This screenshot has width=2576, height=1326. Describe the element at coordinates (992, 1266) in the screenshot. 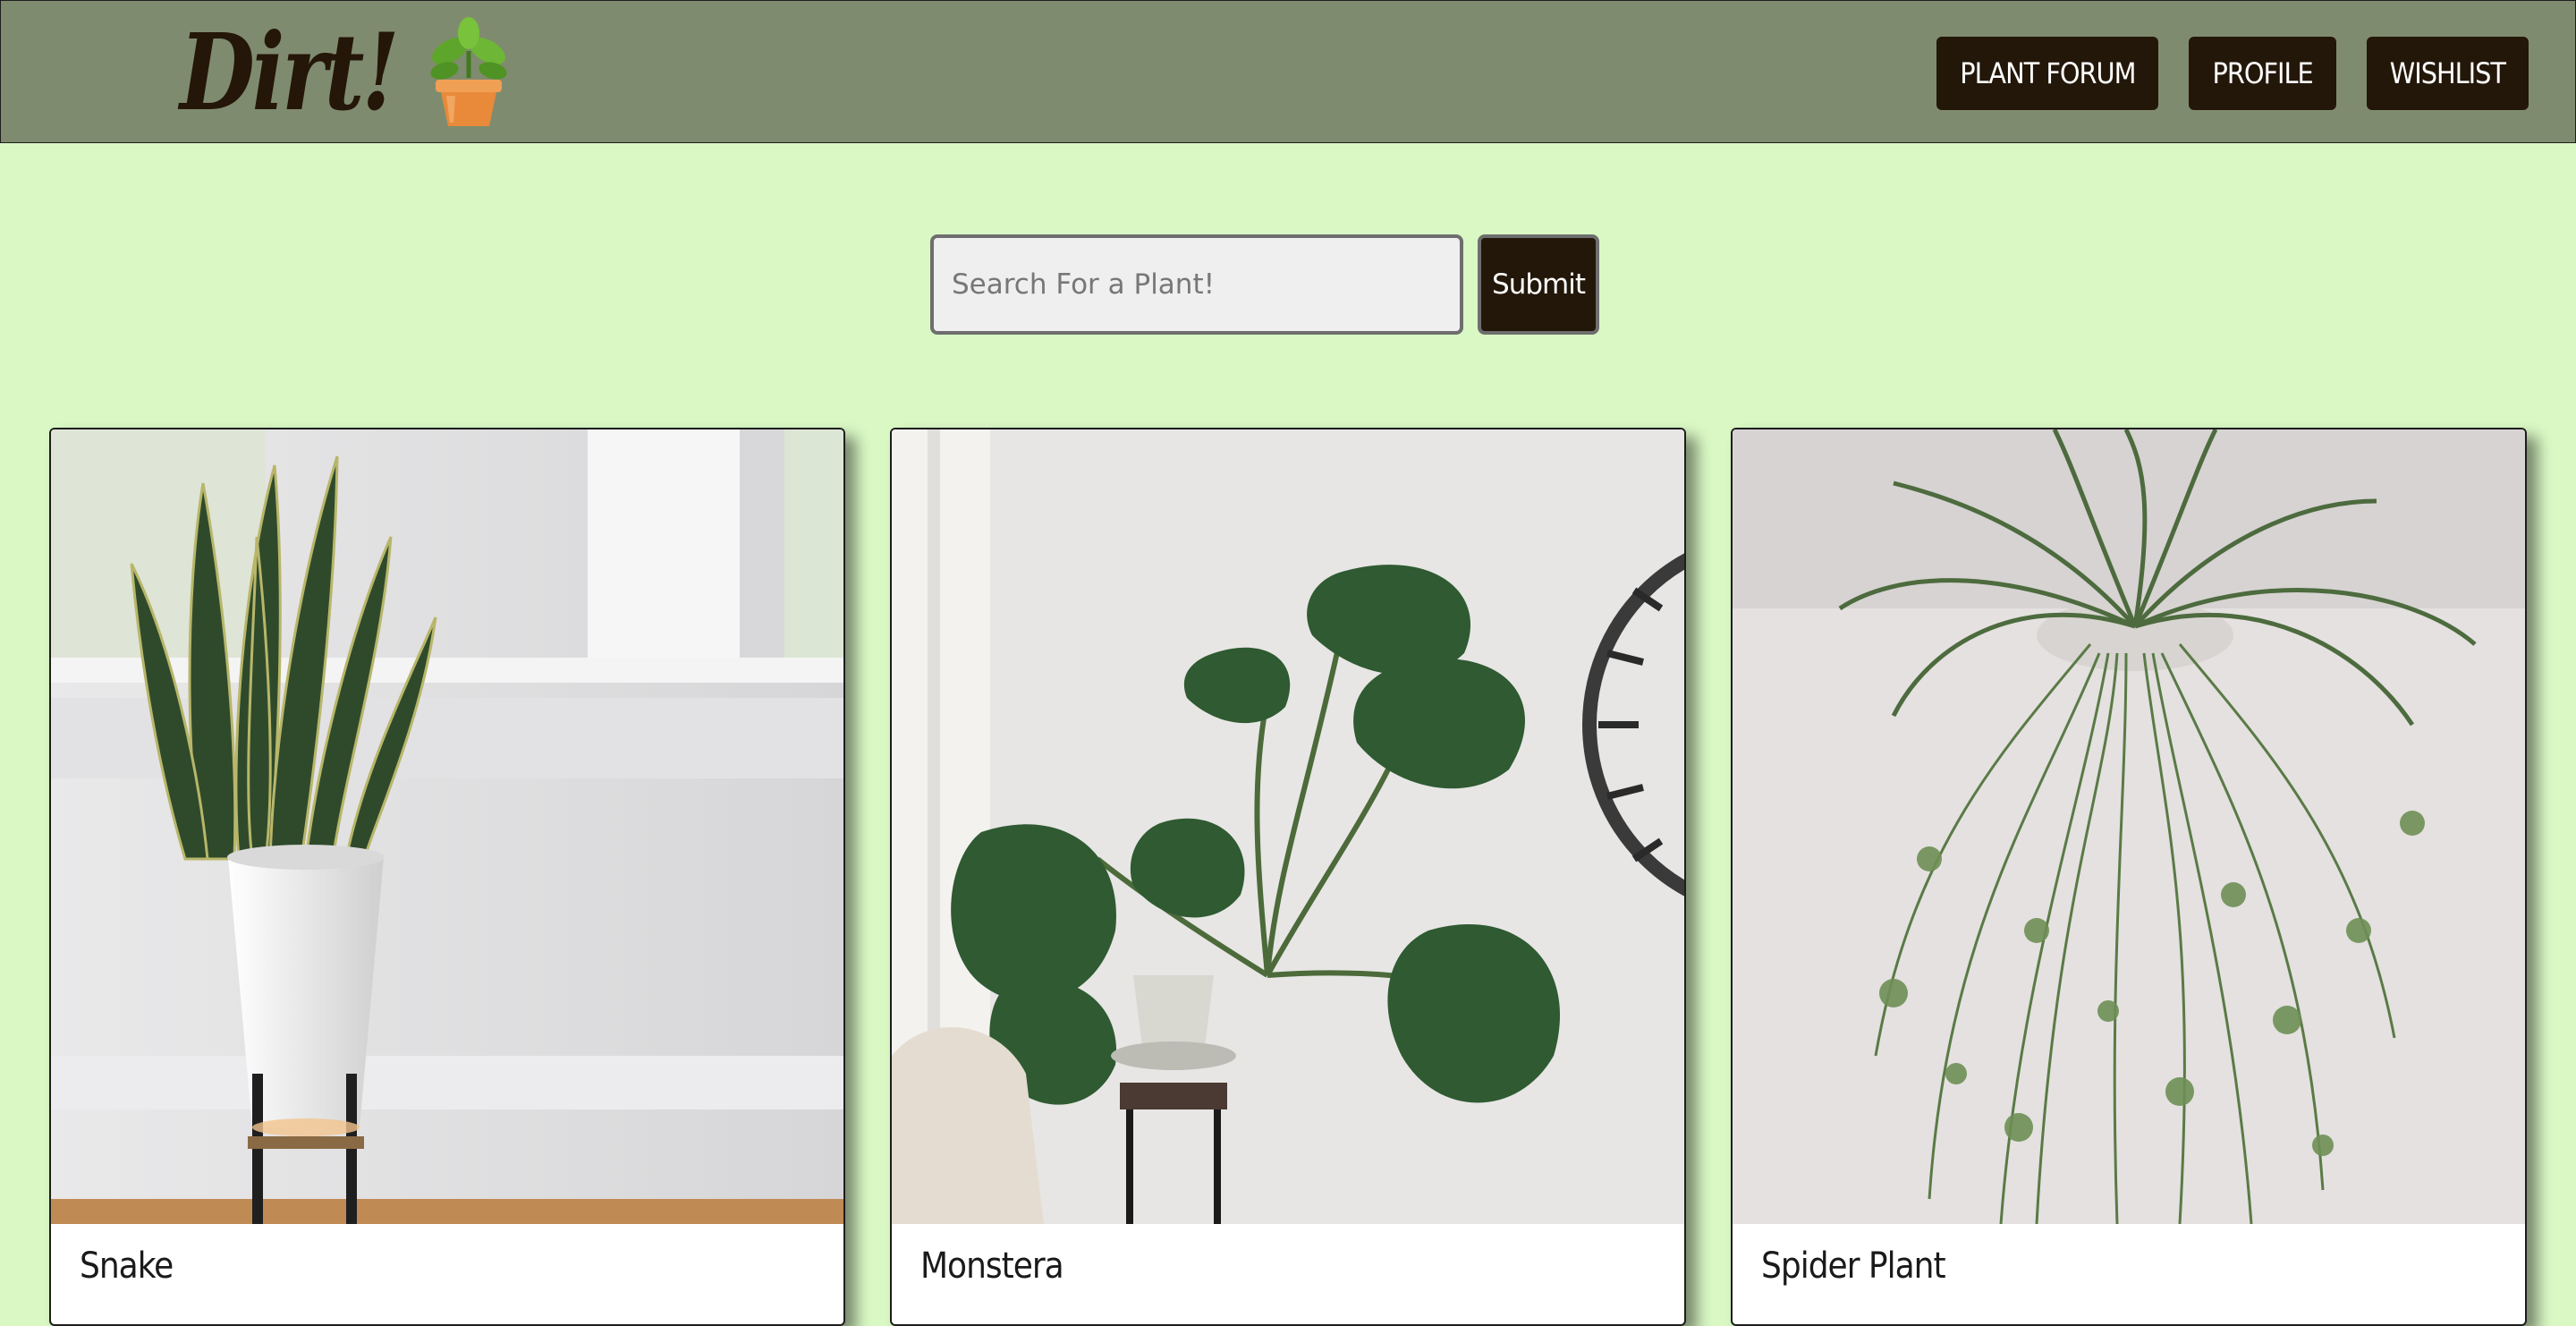

I see `plant-card-title: Monstera` at that location.